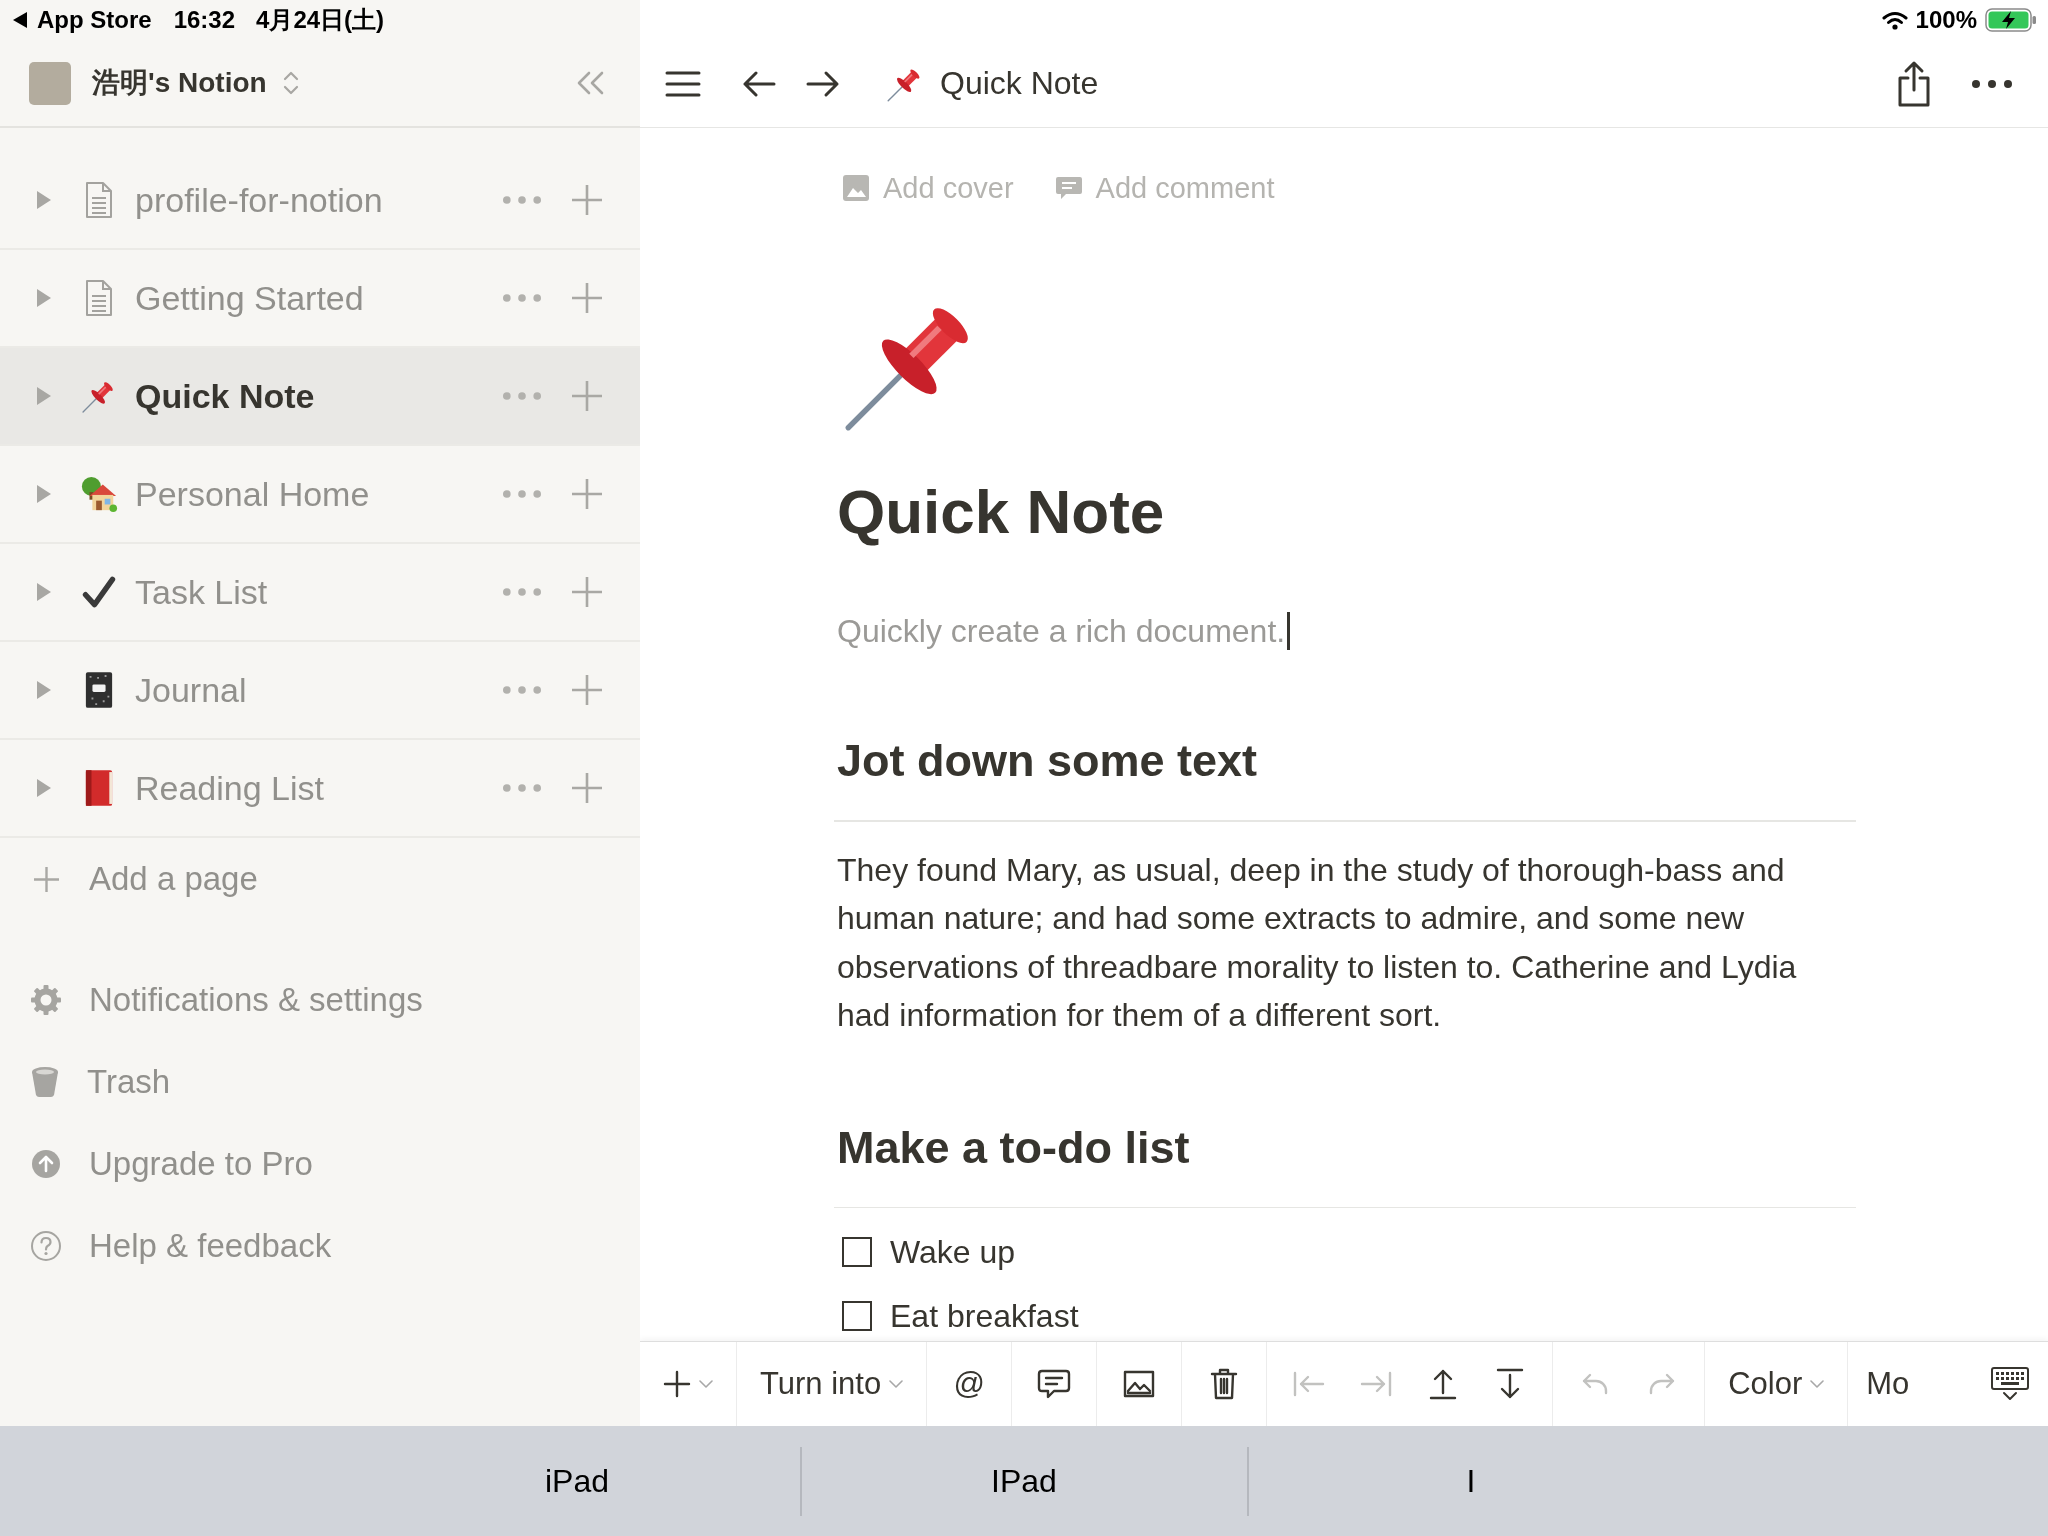 This screenshot has width=2048, height=1536. I want to click on paragraph-text: They found Mary, as usual, deep in the study of thorough-bass and human nature; and had some extracts to admire, and some new observations of threadbare morality to listen to. Catherine and Lydia had information for them of a different sort., so click(1317, 942).